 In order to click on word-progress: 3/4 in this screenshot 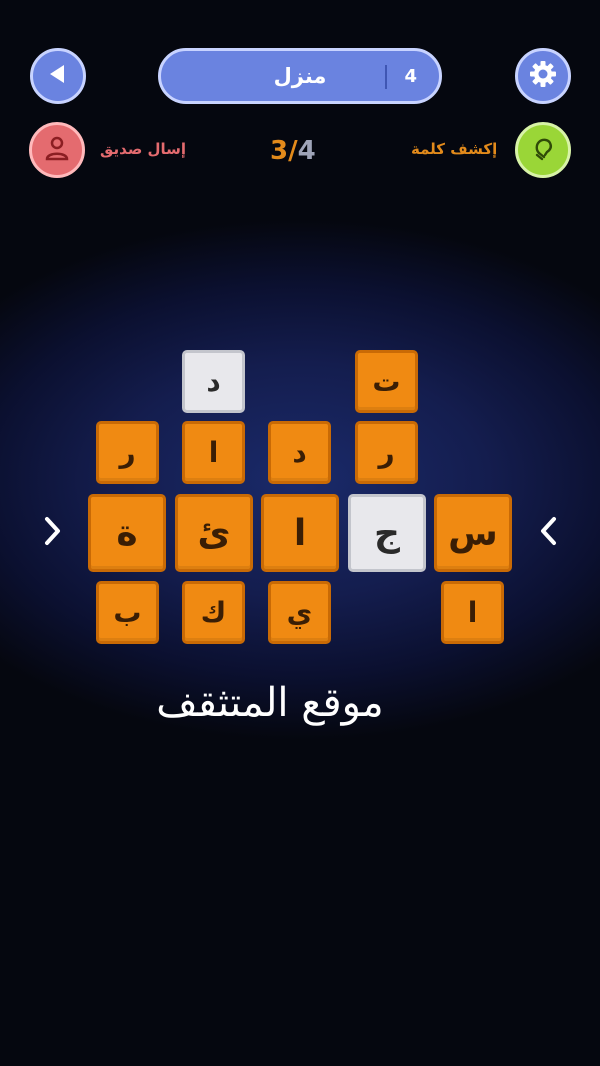, I will do `click(293, 151)`.